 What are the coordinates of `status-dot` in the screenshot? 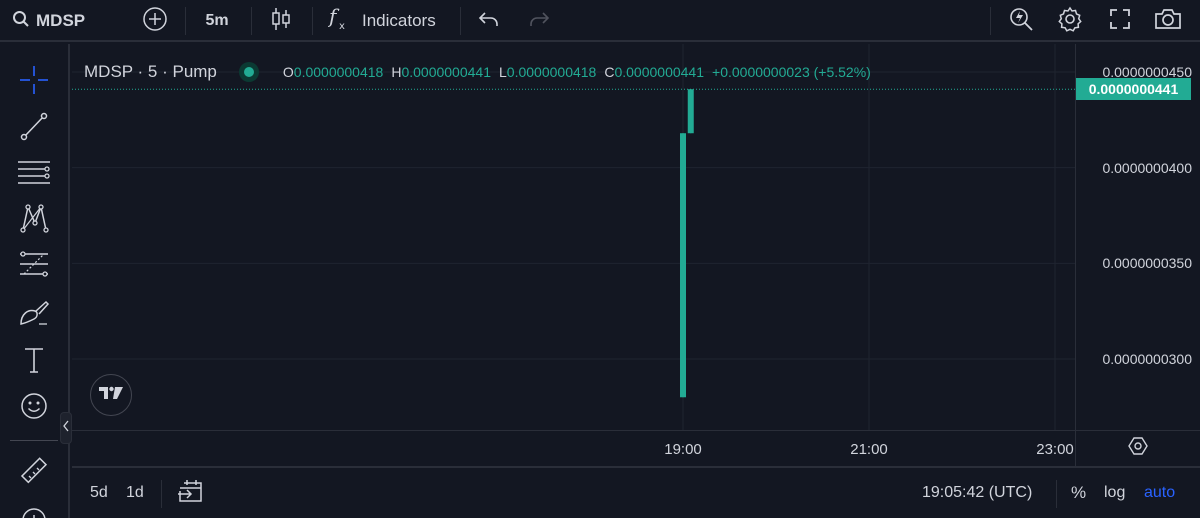 It's located at (248, 72).